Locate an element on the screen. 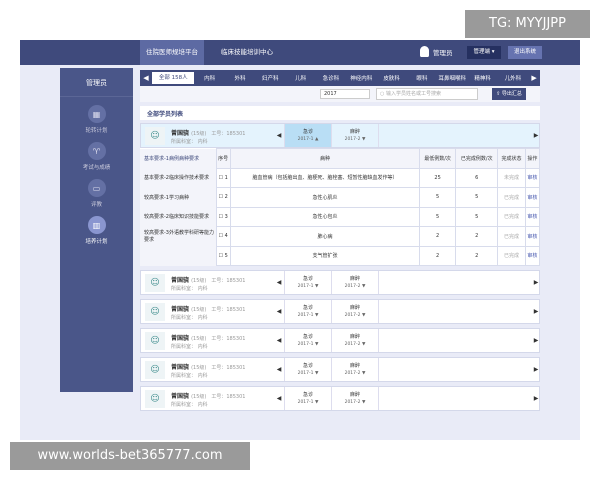  sidebar-item-training-plan: ▥ 培养计划 is located at coordinates (96, 230).